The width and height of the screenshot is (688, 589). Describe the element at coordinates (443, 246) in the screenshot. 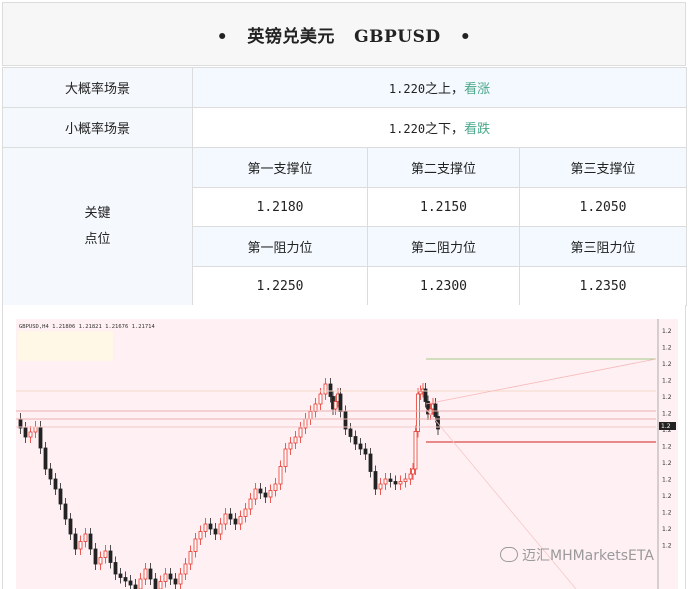

I see `resistance-2-header: 第二阻力位` at that location.